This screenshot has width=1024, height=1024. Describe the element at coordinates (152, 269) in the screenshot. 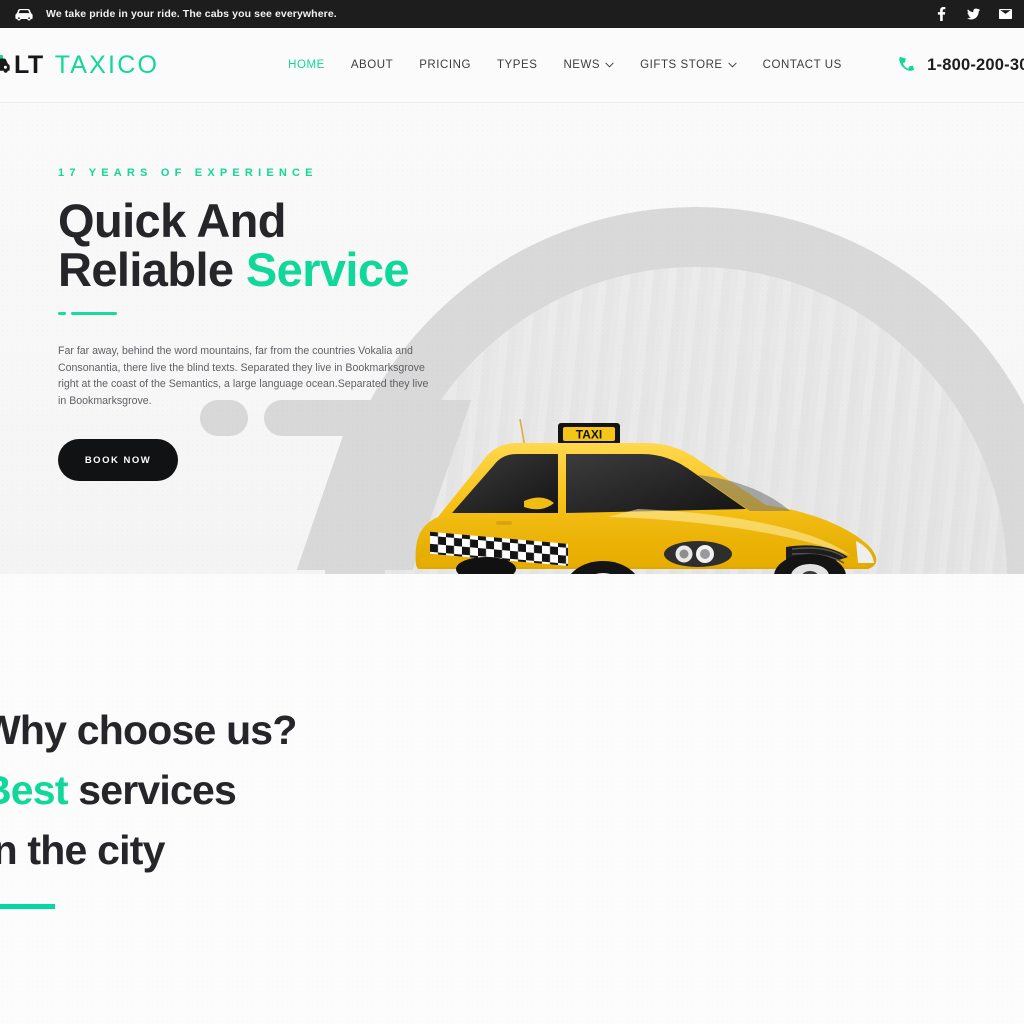

I see `hero-title-line2-plain: Reliable` at that location.